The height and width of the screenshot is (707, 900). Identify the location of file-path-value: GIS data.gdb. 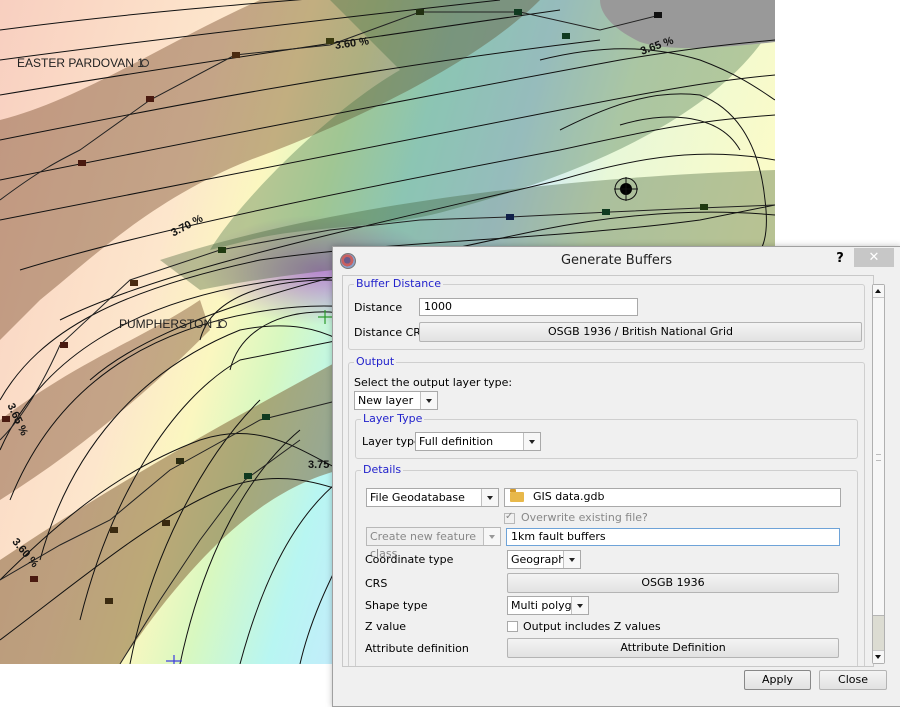
(569, 496).